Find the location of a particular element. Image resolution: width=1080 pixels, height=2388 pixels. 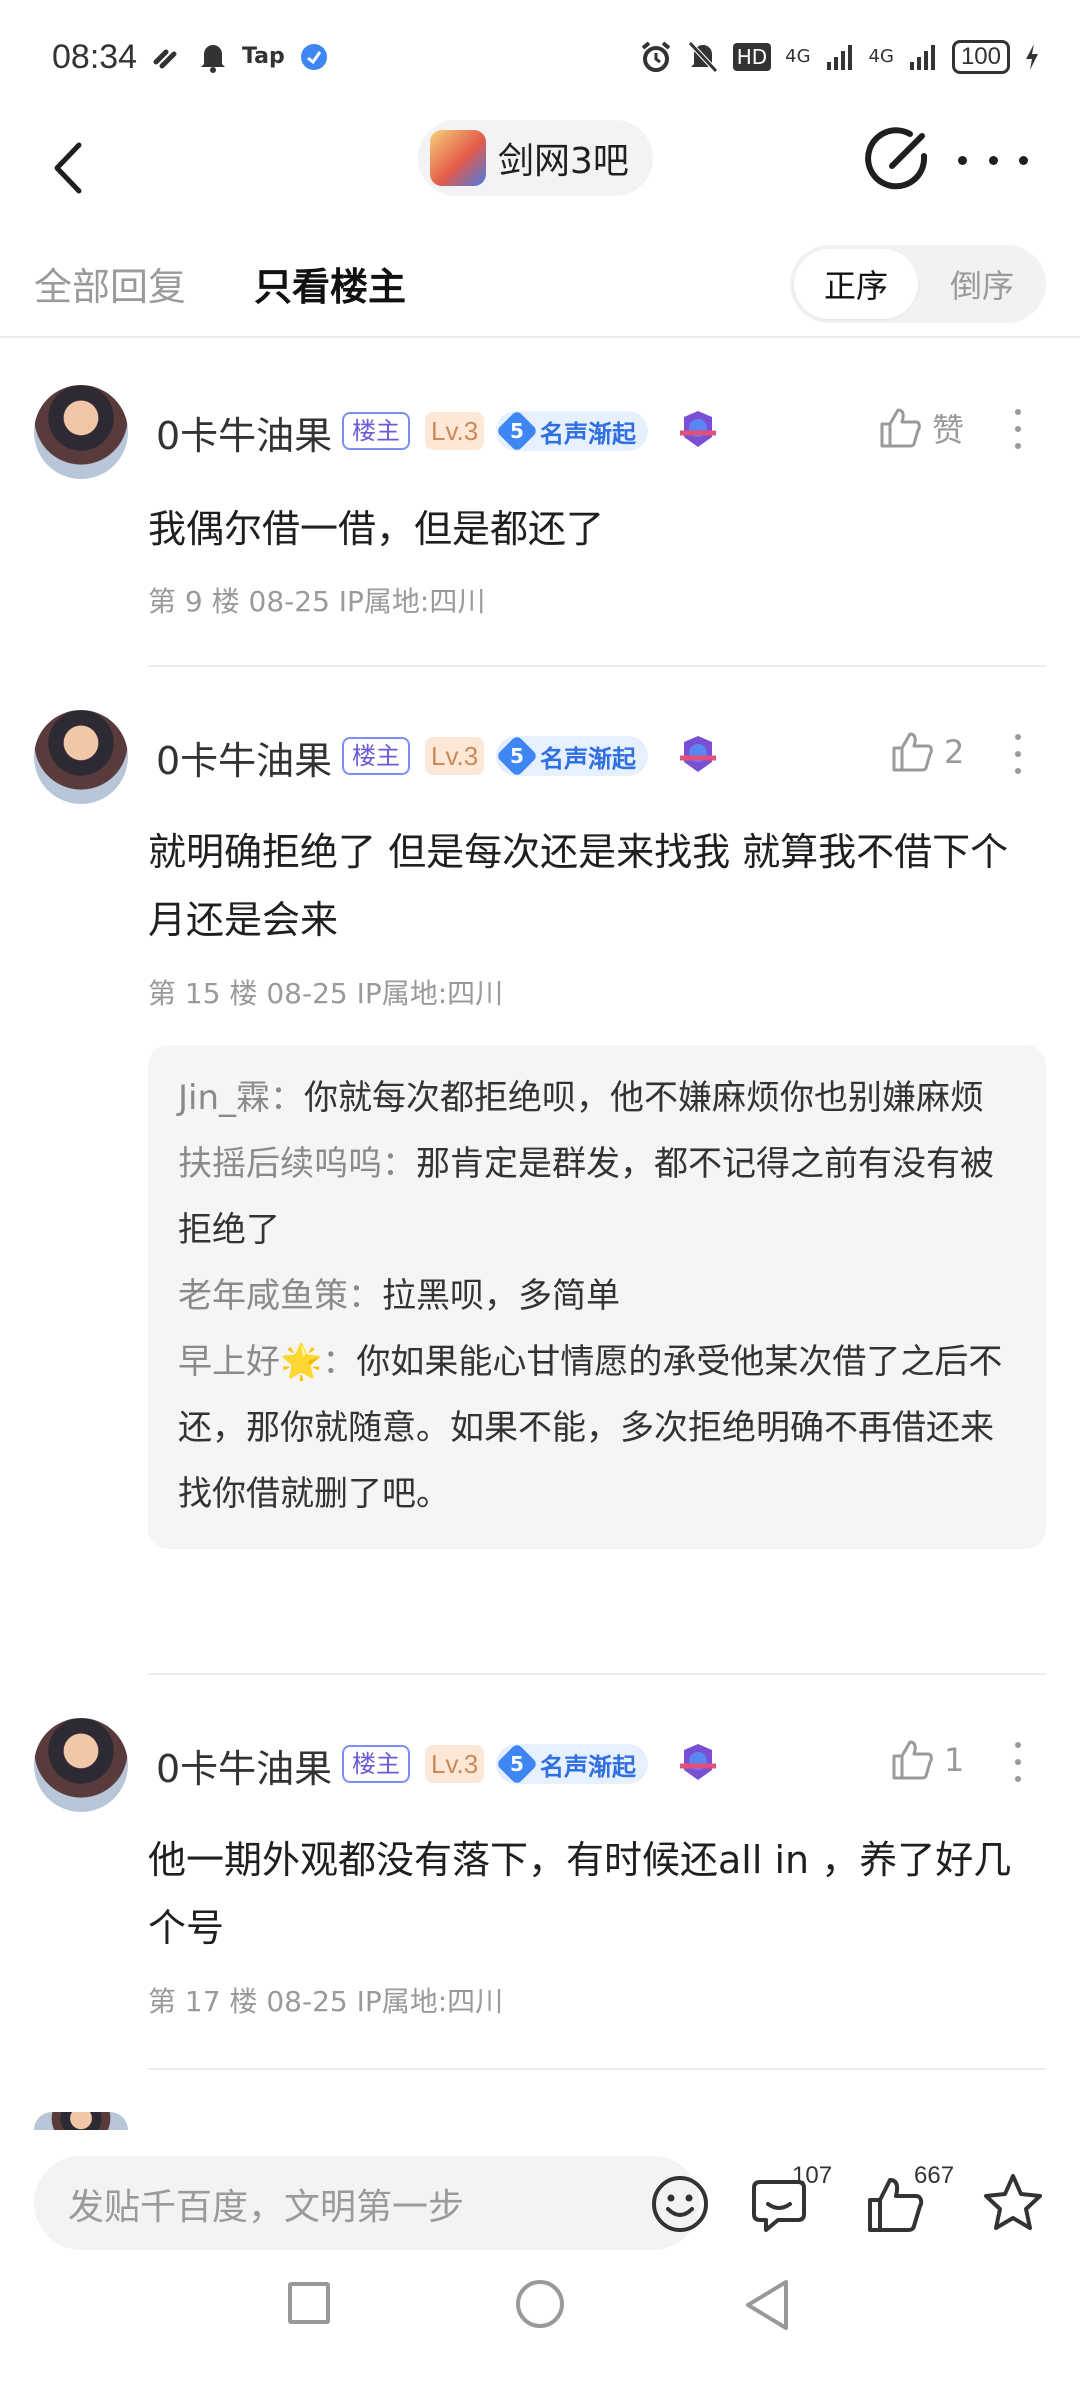

post-meta: 第 17 楼 08-25 IP属地:四川 is located at coordinates (326, 2001).